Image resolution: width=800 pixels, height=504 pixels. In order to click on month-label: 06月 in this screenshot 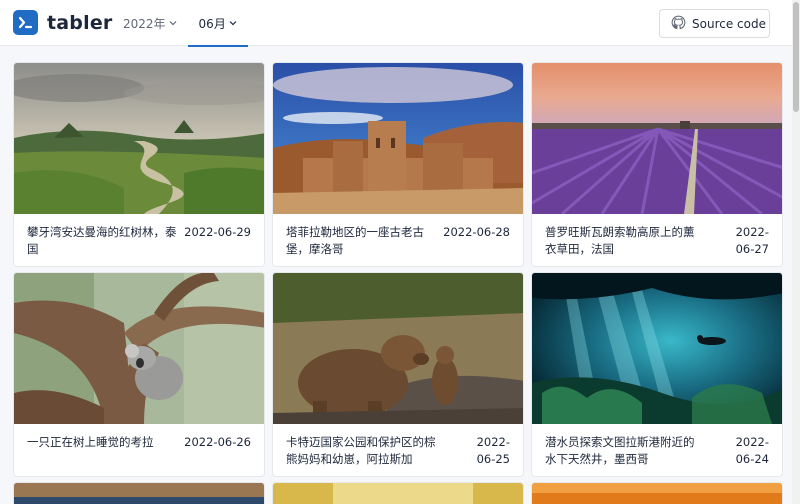, I will do `click(212, 23)`.